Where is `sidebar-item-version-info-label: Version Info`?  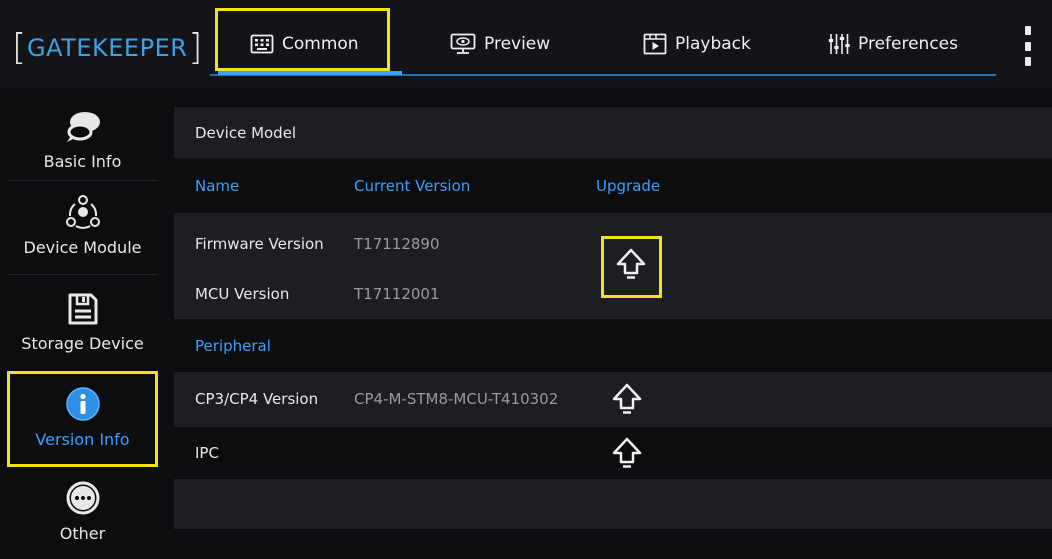 sidebar-item-version-info-label: Version Info is located at coordinates (82, 439).